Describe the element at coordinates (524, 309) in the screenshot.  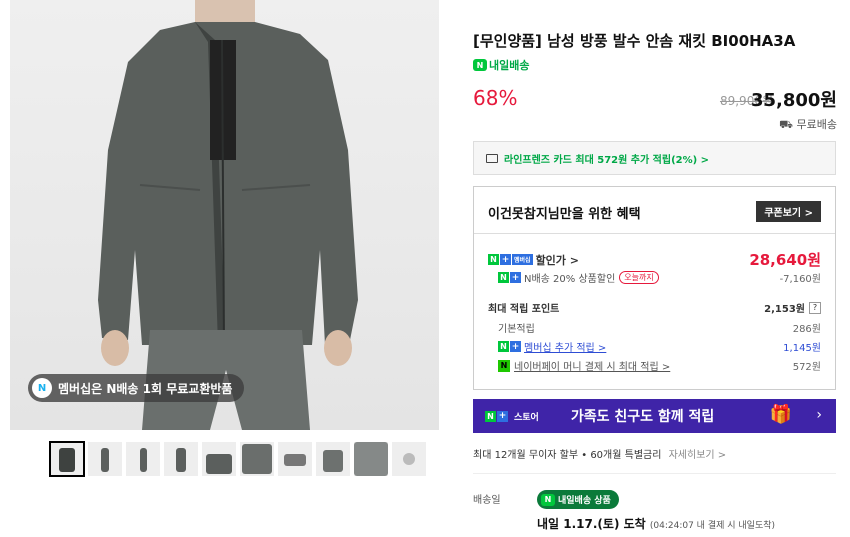
I see `points-label: 최대 적립 포인트` at that location.